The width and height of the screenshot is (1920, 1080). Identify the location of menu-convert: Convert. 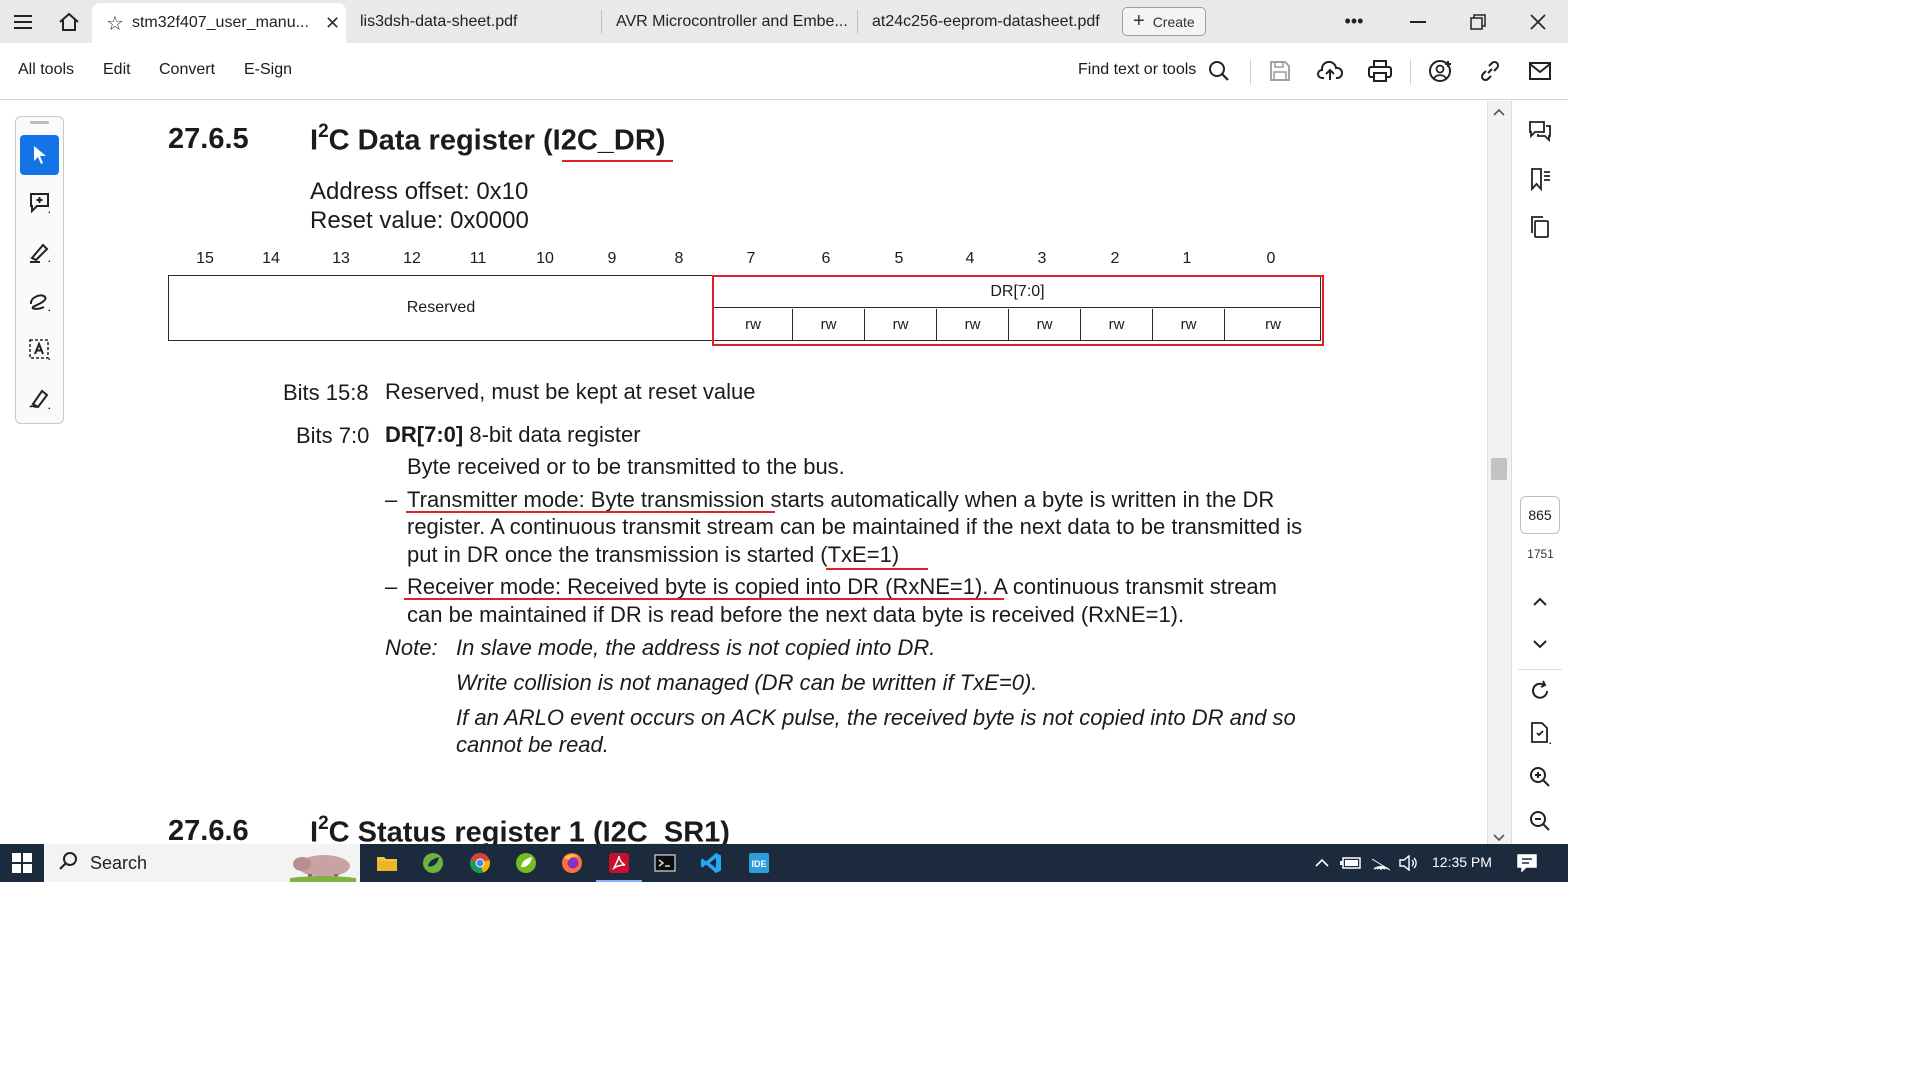
(187, 70).